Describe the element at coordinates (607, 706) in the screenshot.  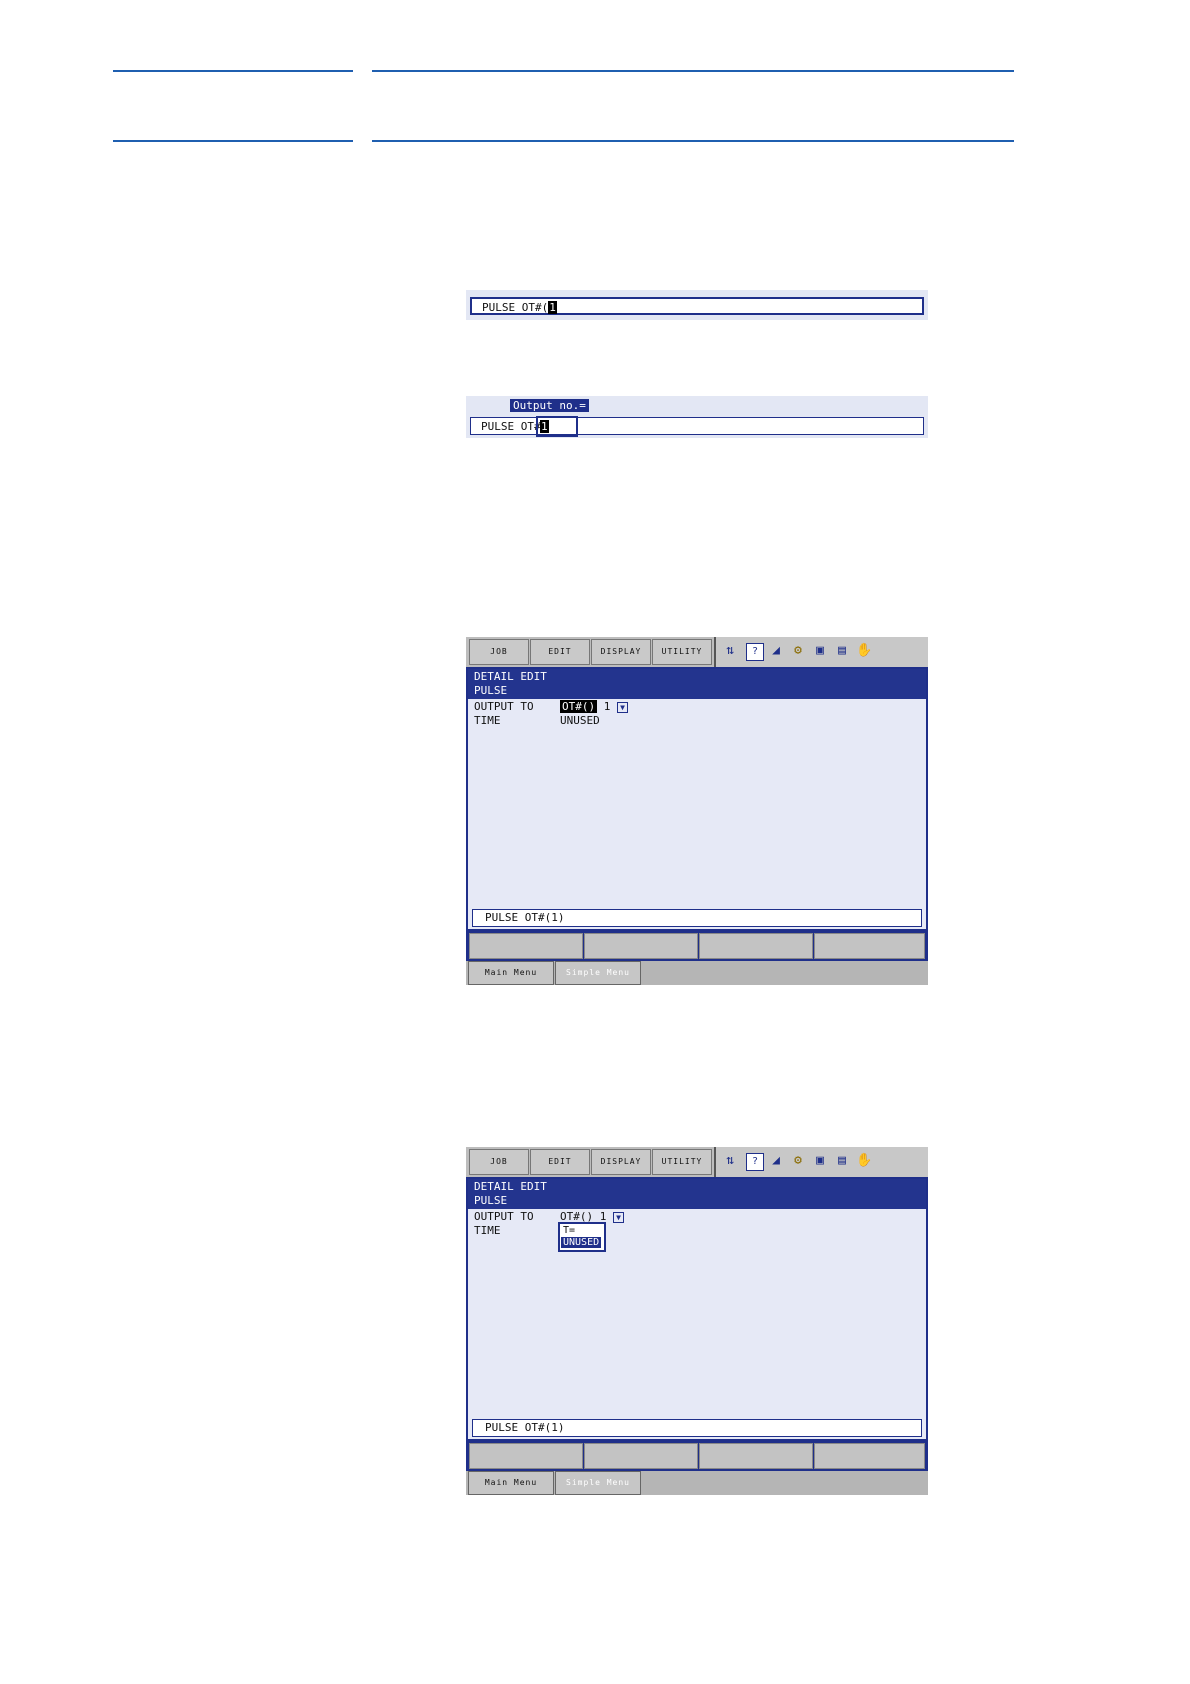
I see `output-number: 1` at that location.